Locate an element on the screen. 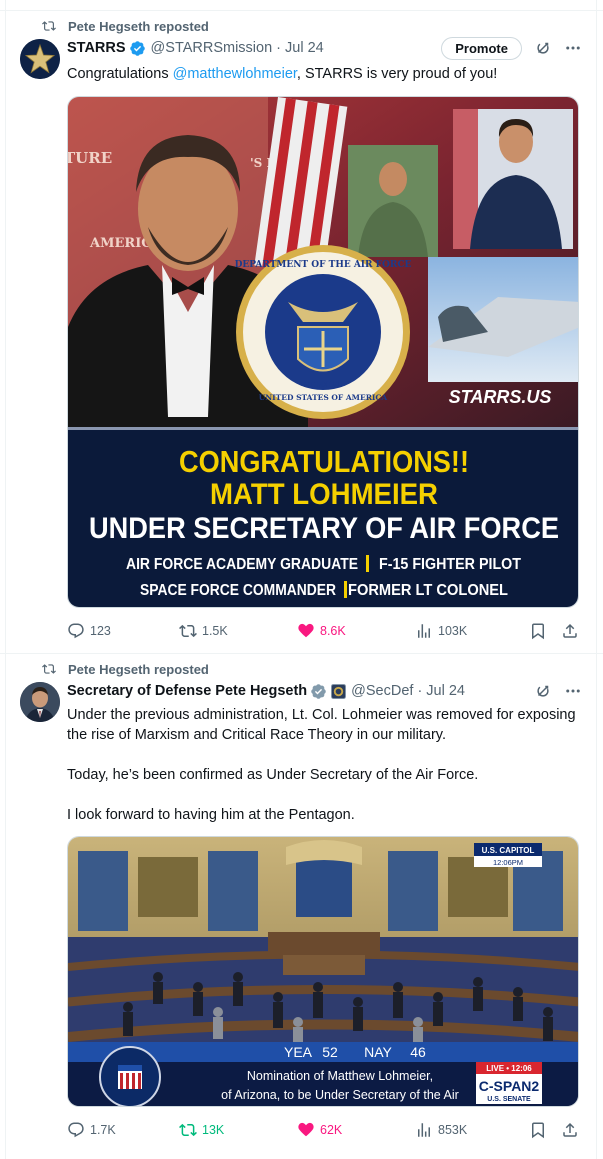 This screenshot has width=603, height=1159. header-actions is located at coordinates (558, 691).